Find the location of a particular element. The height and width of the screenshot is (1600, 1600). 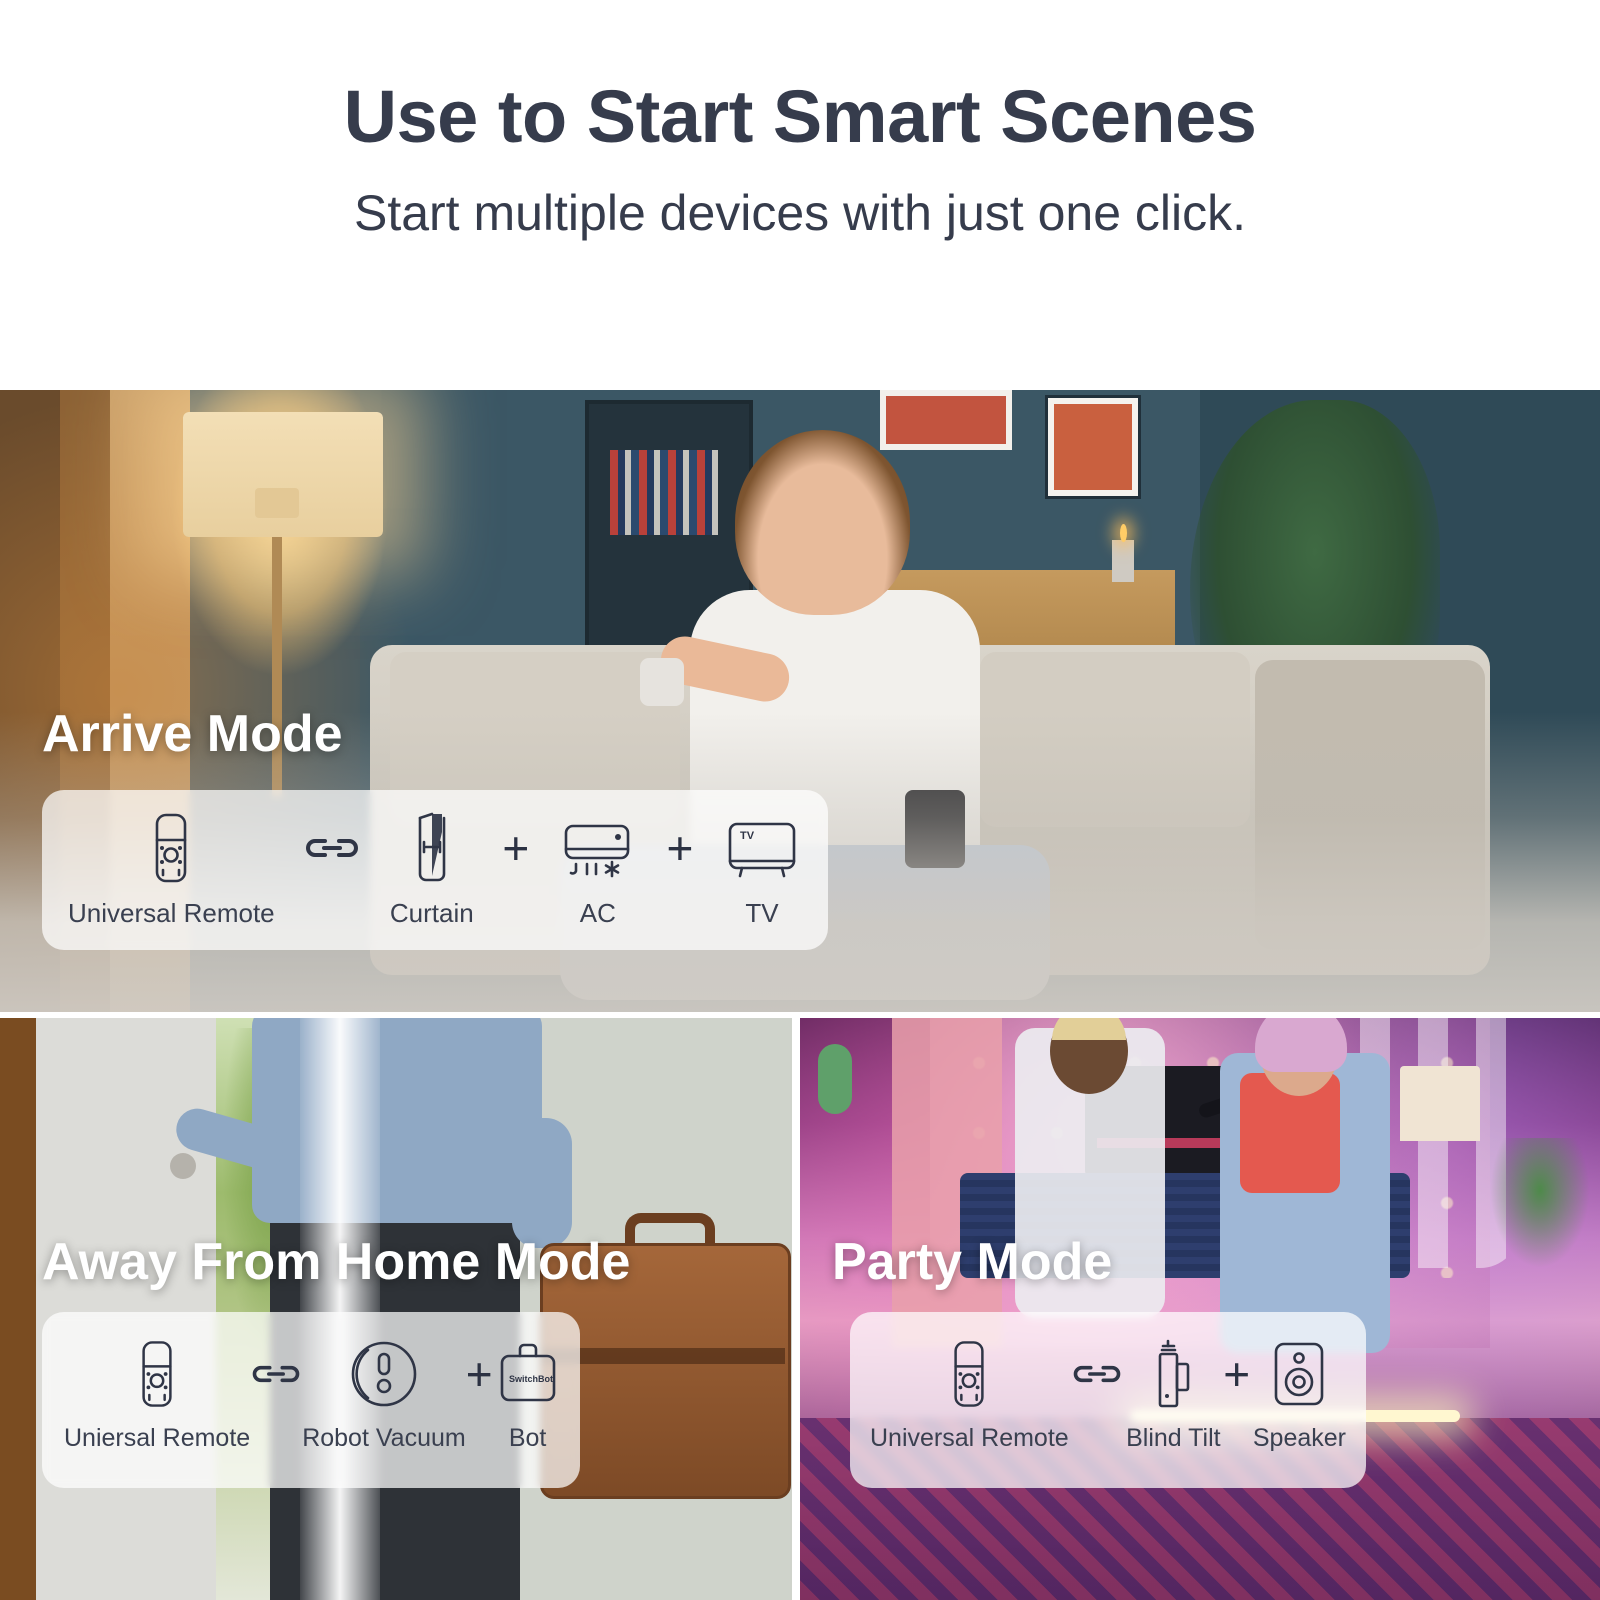

houseplant is located at coordinates (1315, 590).